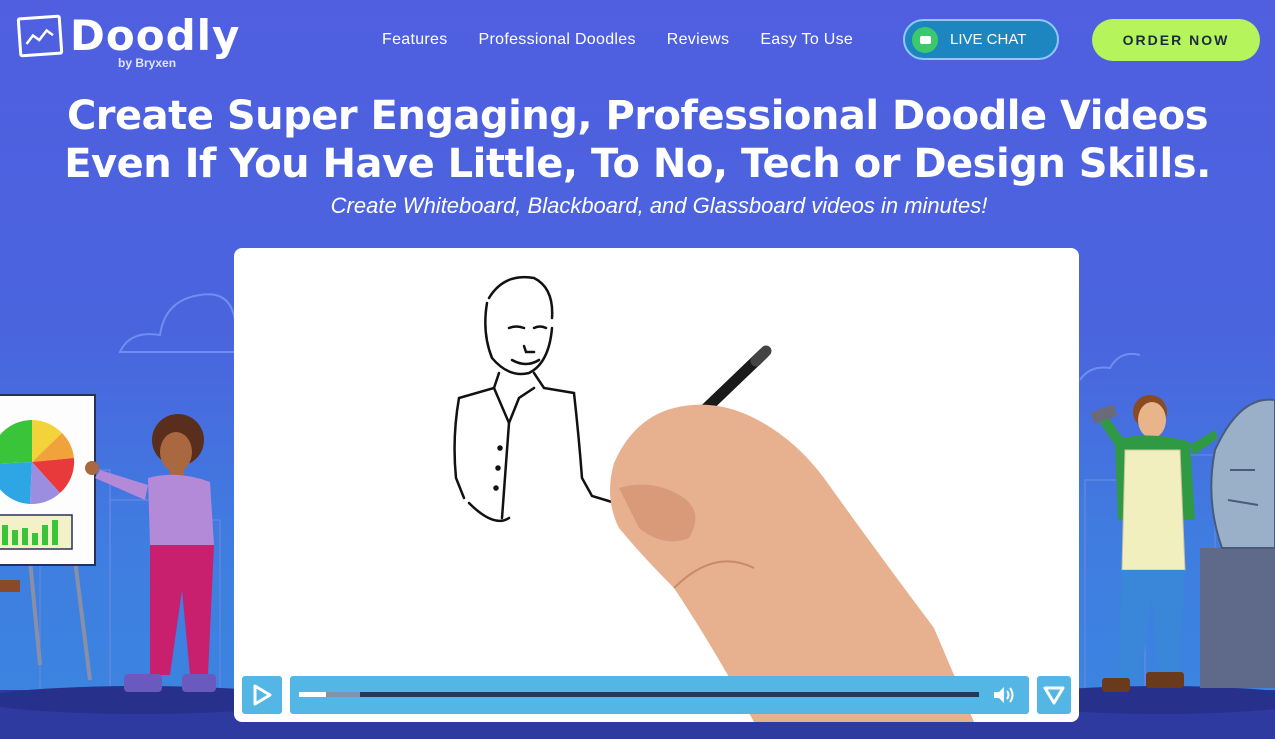 This screenshot has height=739, width=1275. I want to click on play-button, so click(262, 695).